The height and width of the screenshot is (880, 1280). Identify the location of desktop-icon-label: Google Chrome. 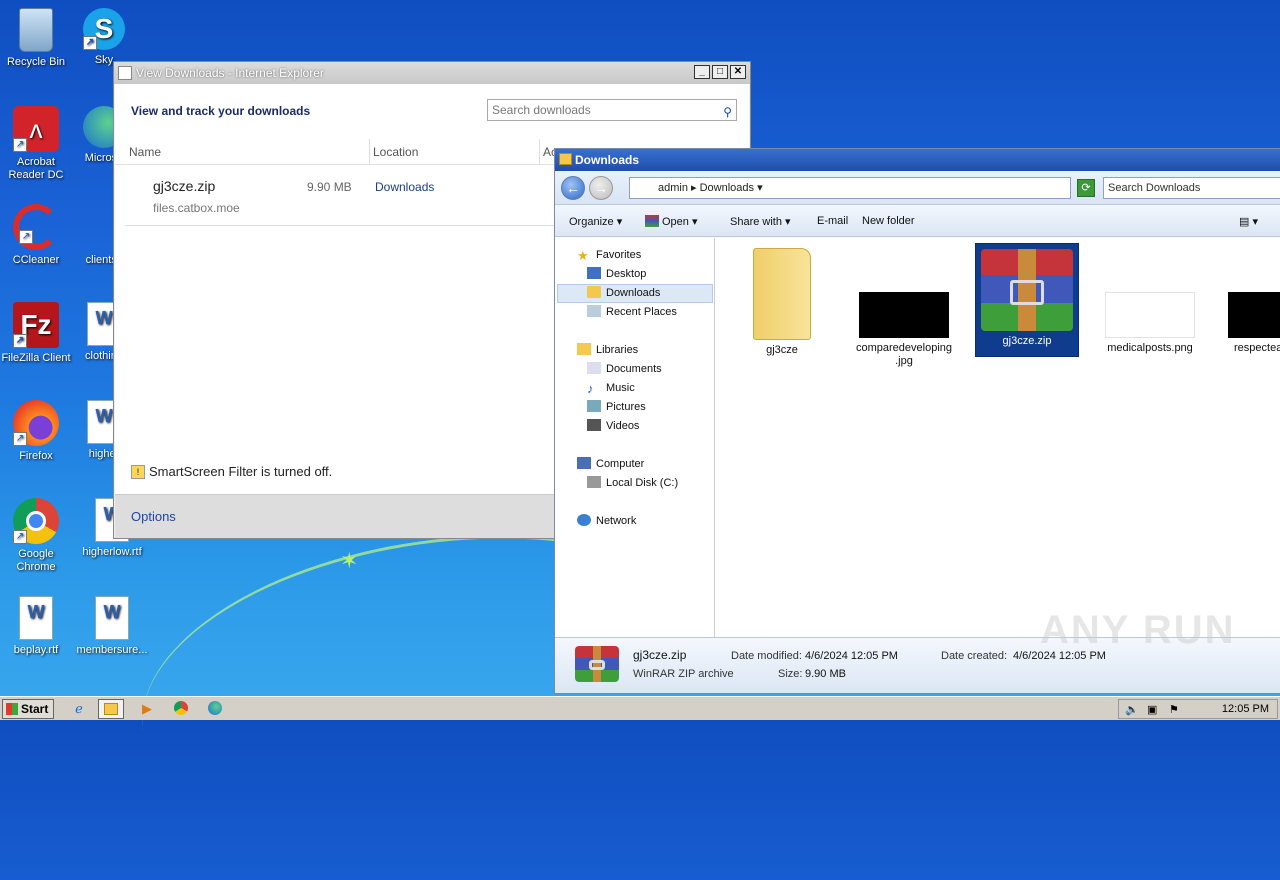
(36, 560).